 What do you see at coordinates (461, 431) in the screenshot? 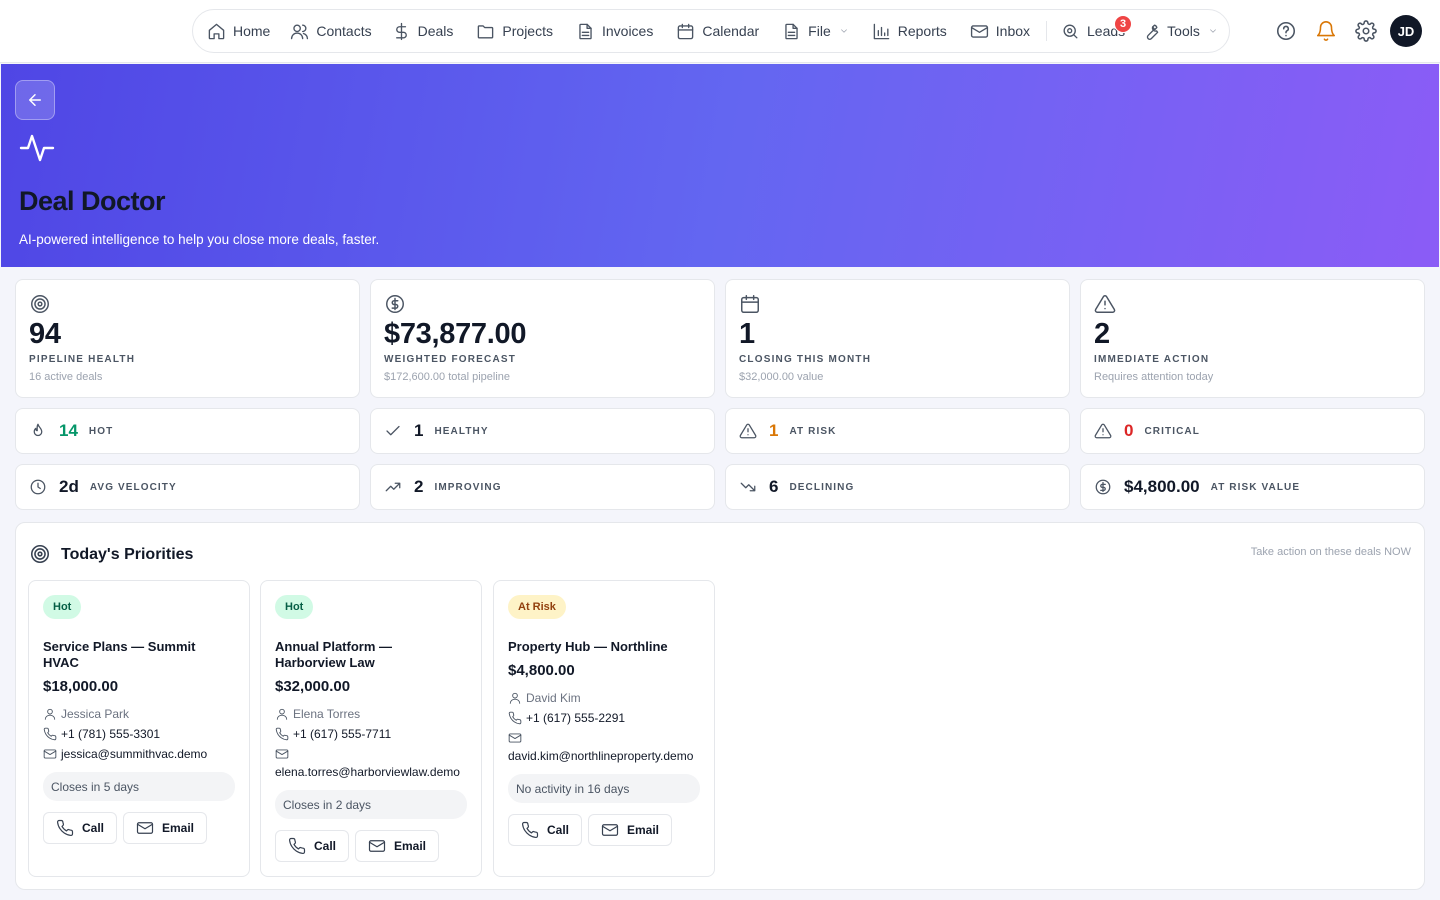
I see `metric-label: HEALTHY` at bounding box center [461, 431].